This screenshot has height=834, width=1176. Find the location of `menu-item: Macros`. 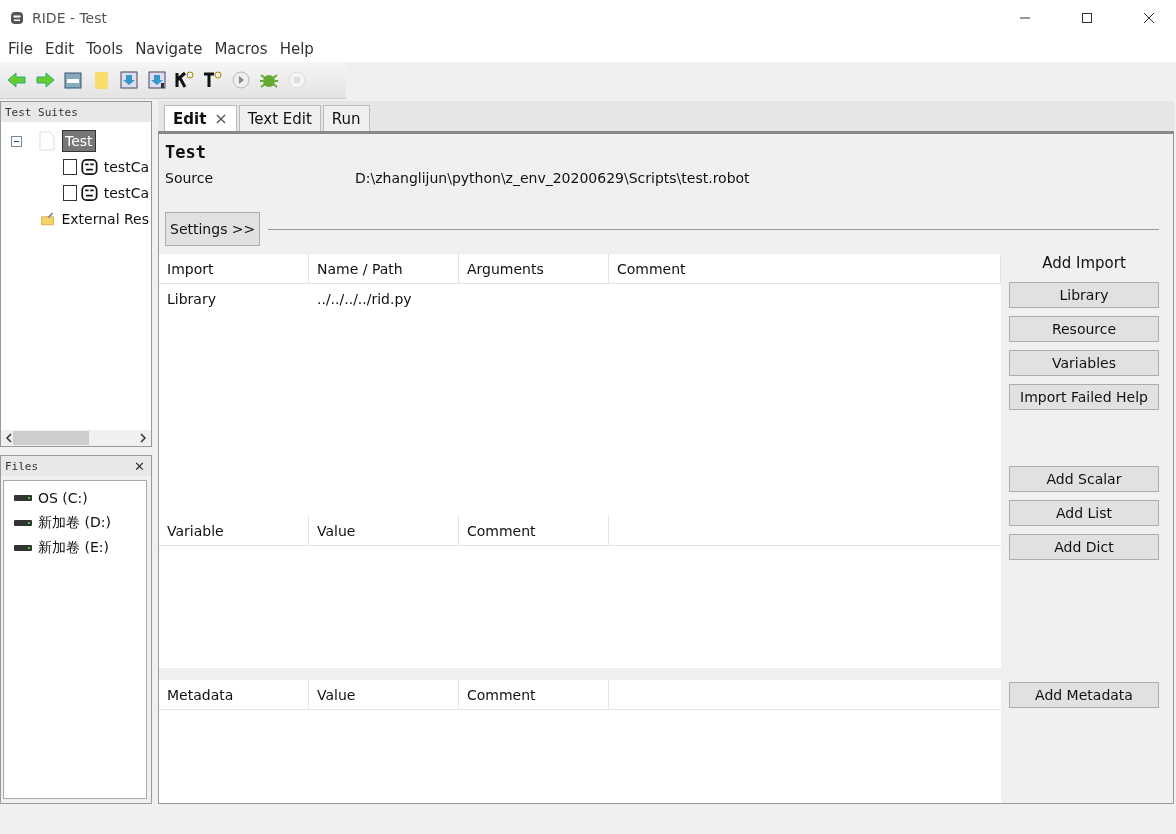

menu-item: Macros is located at coordinates (243, 49).